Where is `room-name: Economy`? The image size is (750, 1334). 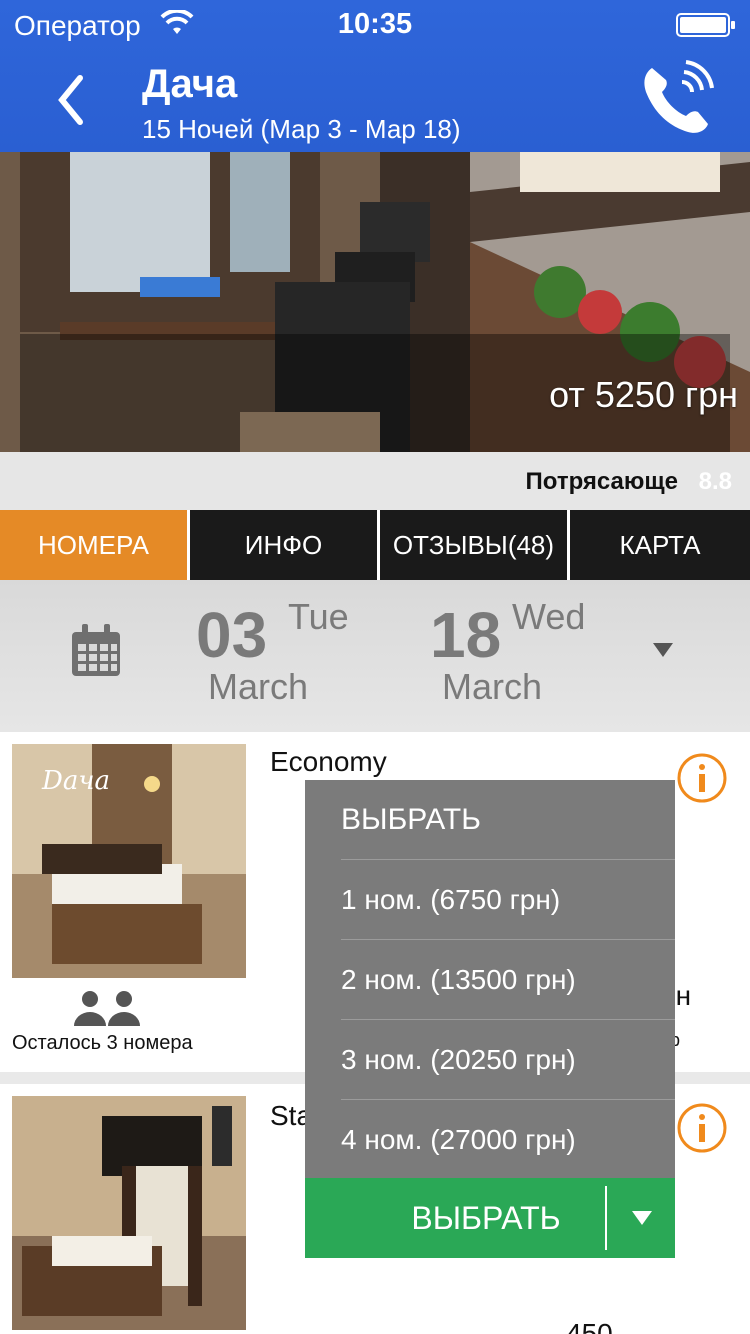
room-name: Economy is located at coordinates (328, 761).